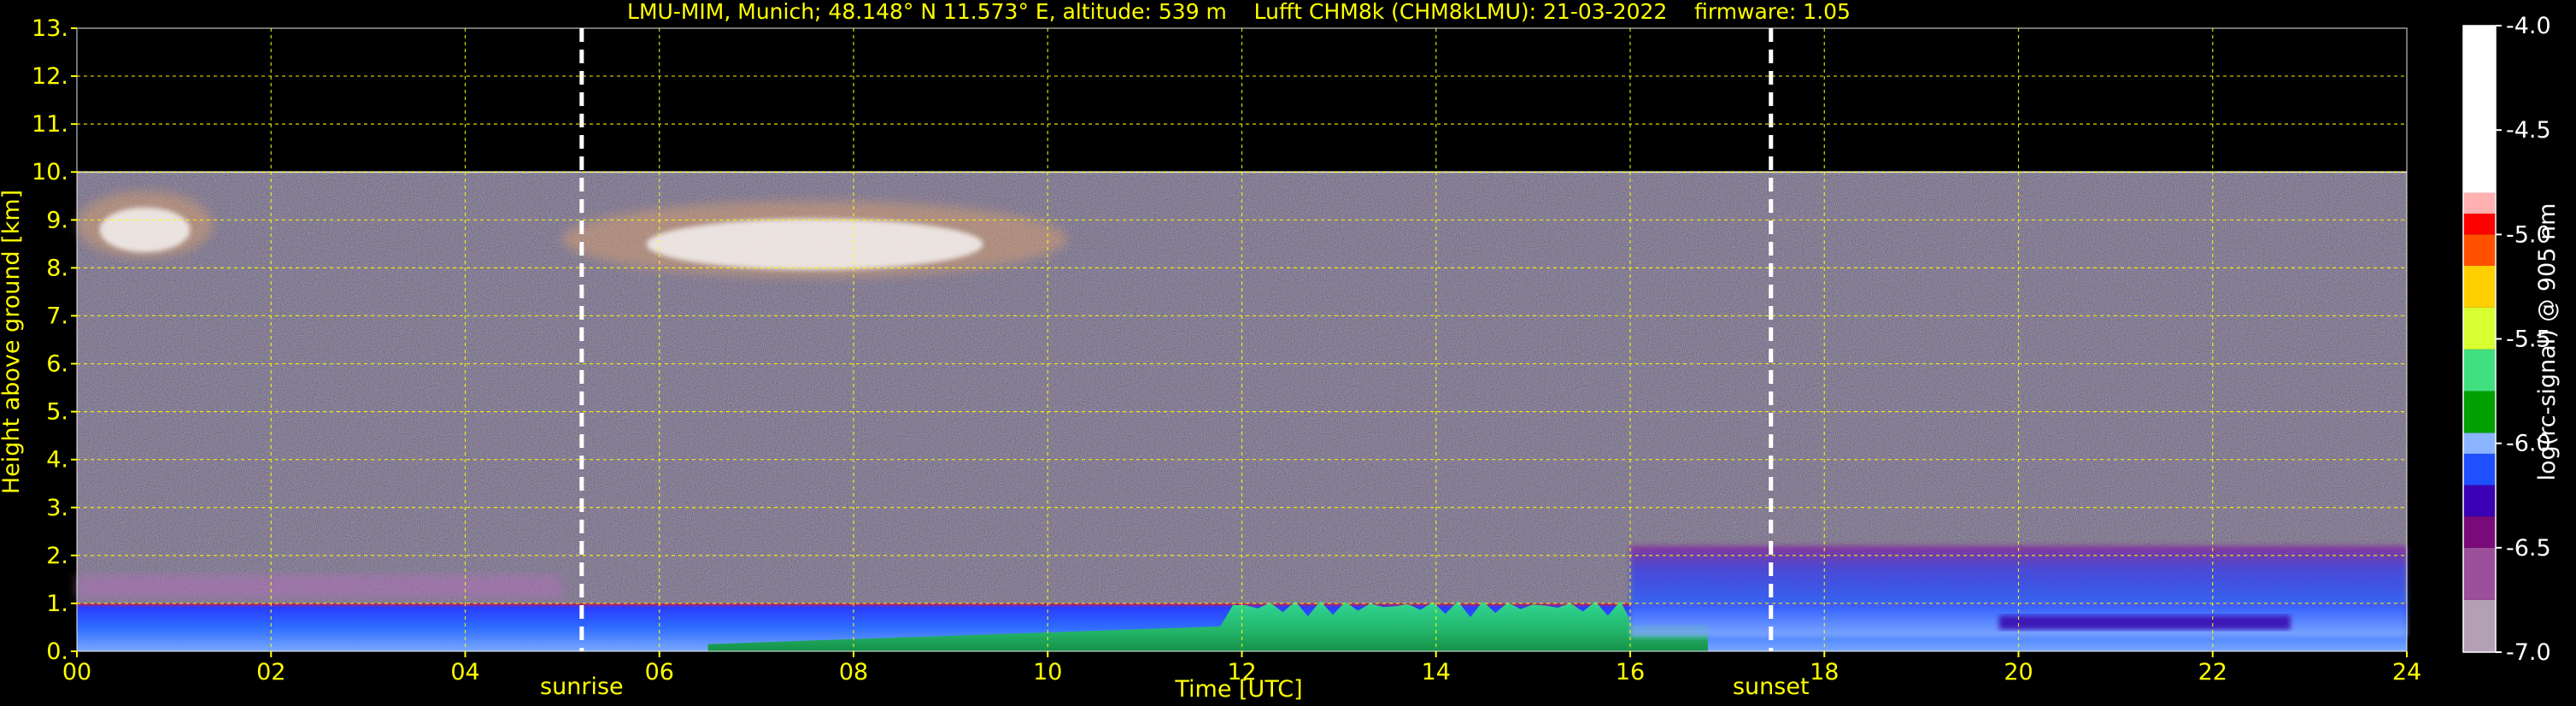  Describe the element at coordinates (50, 124) in the screenshot. I see `y-tick-label: 11.` at that location.